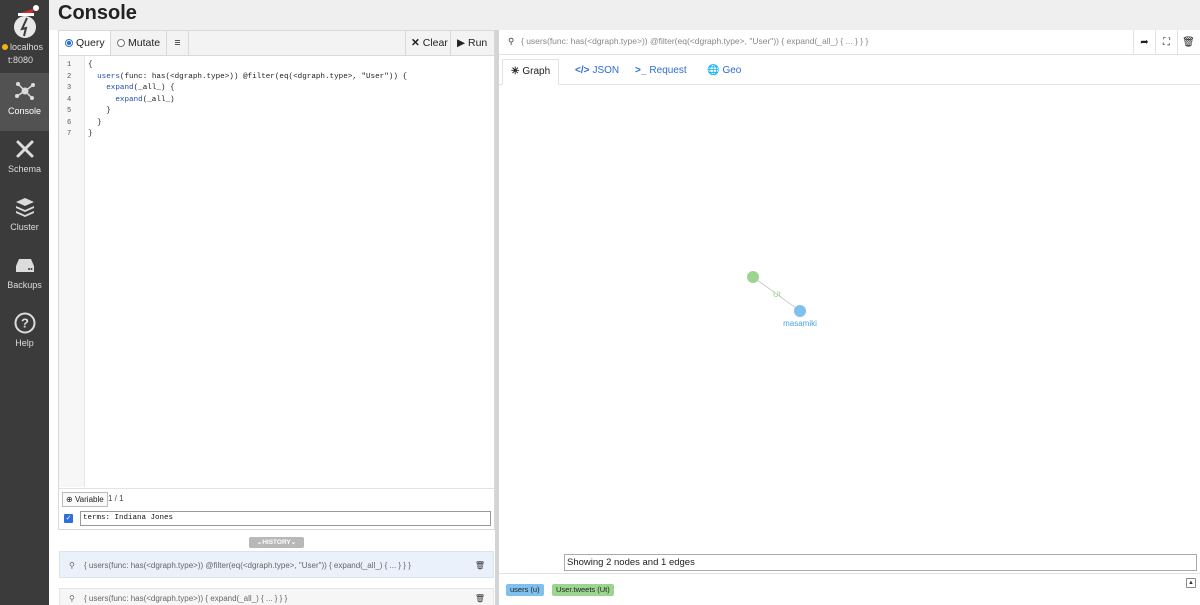 The width and height of the screenshot is (1200, 605). Describe the element at coordinates (525, 590) in the screenshot. I see `legend-item: users (u)` at that location.